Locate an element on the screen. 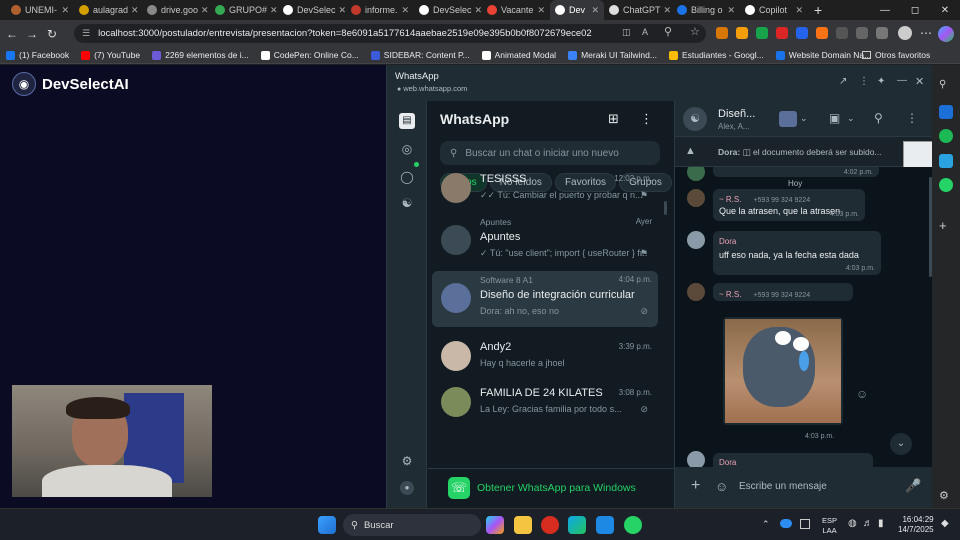 Image resolution: width=960 pixels, height=540 pixels. bookmark-item: Animated Modal is located at coordinates (518, 55).